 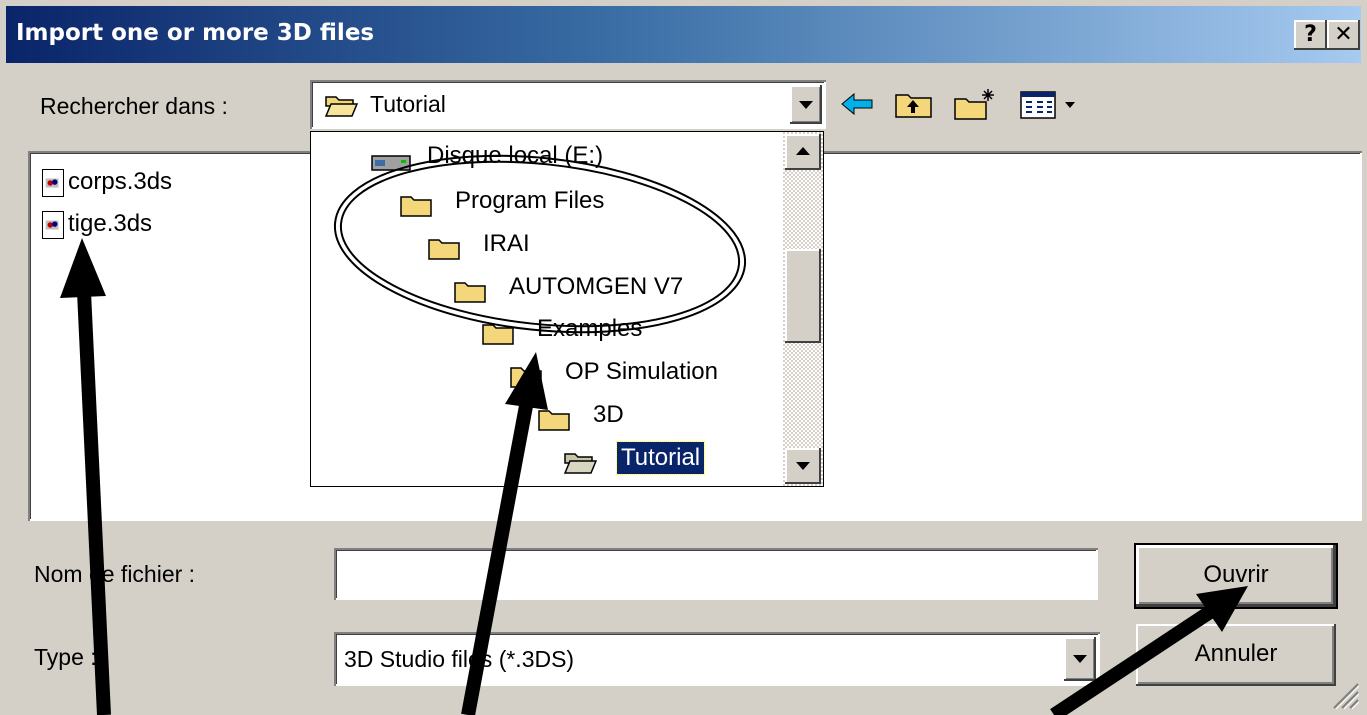 What do you see at coordinates (608, 414) in the screenshot?
I see `dropdown-item-label: 3D` at bounding box center [608, 414].